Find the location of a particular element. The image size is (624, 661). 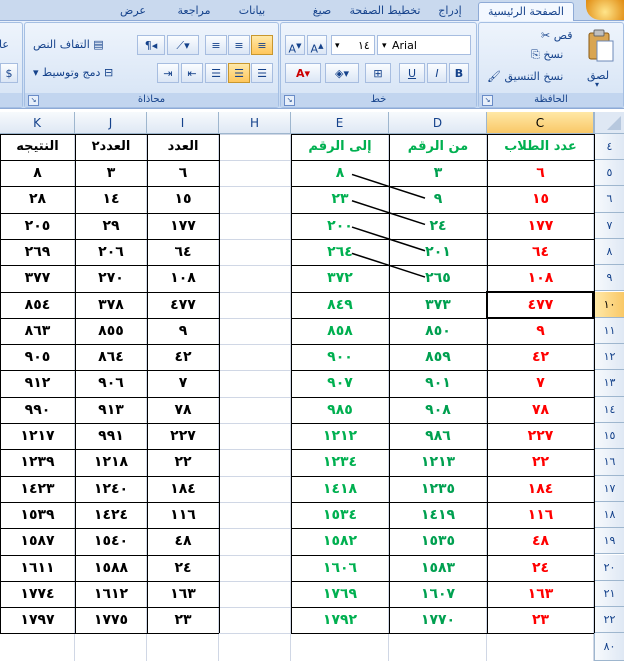

cell-d: ١٦٠٧ is located at coordinates (438, 594).